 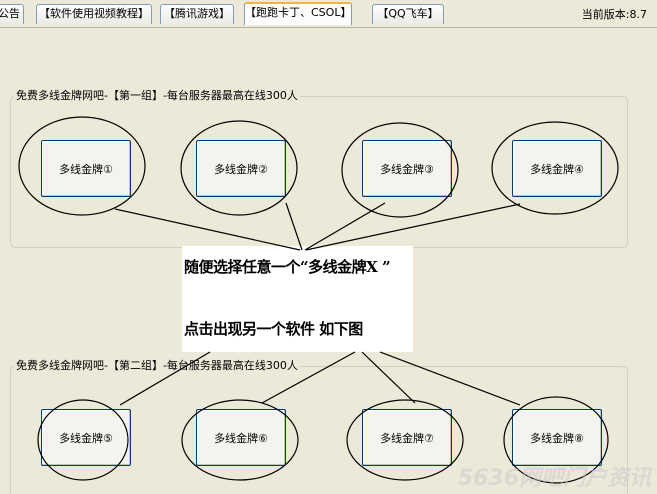 I want to click on tab-kartrider-csol: 【跑跑卡丁、CSOL】, so click(x=298, y=13).